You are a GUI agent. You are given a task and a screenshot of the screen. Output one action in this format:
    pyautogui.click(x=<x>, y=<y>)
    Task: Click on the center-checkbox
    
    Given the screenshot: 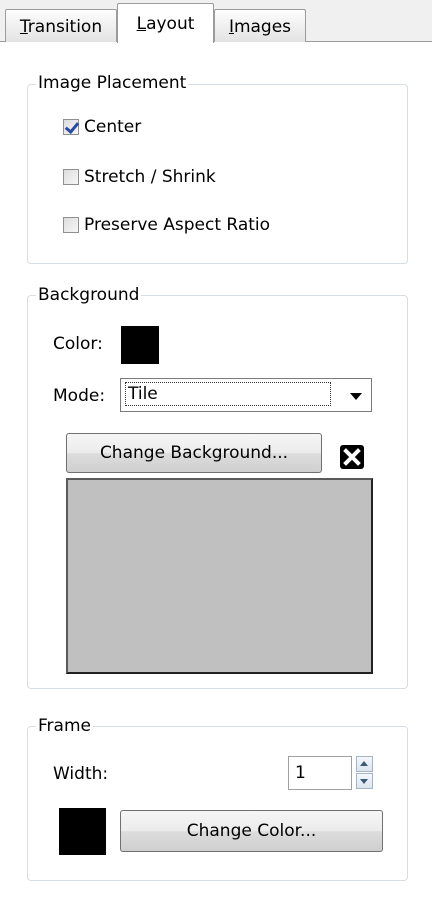 What is the action you would take?
    pyautogui.click(x=71, y=127)
    